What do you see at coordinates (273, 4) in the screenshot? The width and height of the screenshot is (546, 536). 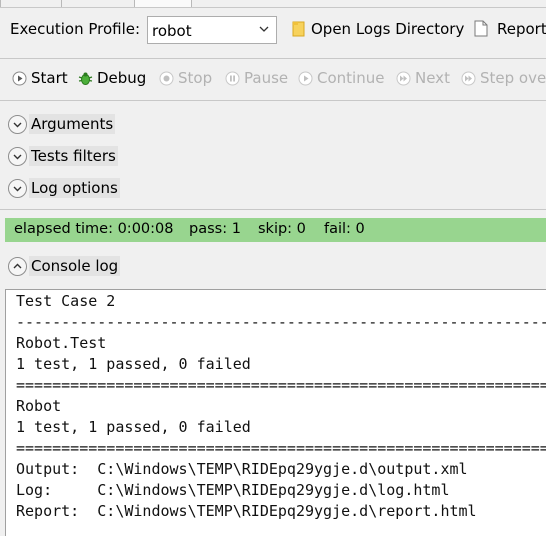 I see `tab-strip` at bounding box center [273, 4].